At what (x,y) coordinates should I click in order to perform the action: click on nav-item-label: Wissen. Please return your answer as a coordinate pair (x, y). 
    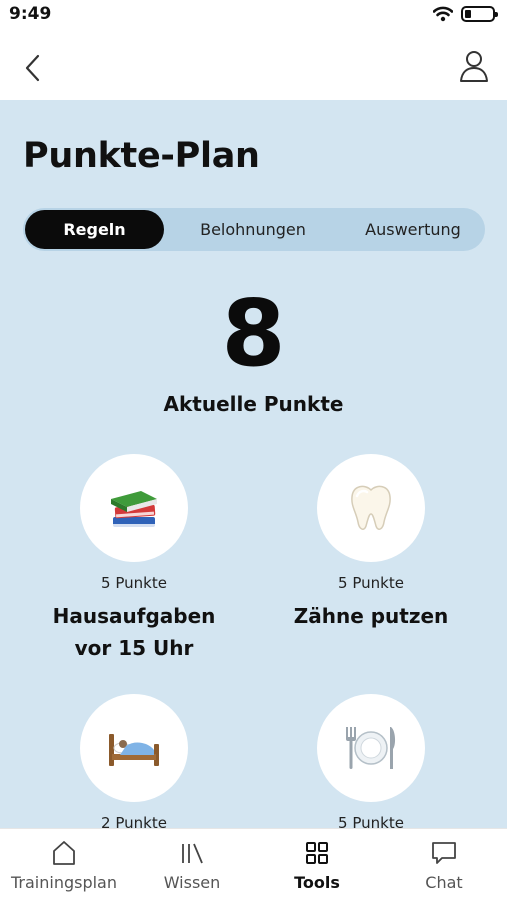
    Looking at the image, I should click on (192, 882).